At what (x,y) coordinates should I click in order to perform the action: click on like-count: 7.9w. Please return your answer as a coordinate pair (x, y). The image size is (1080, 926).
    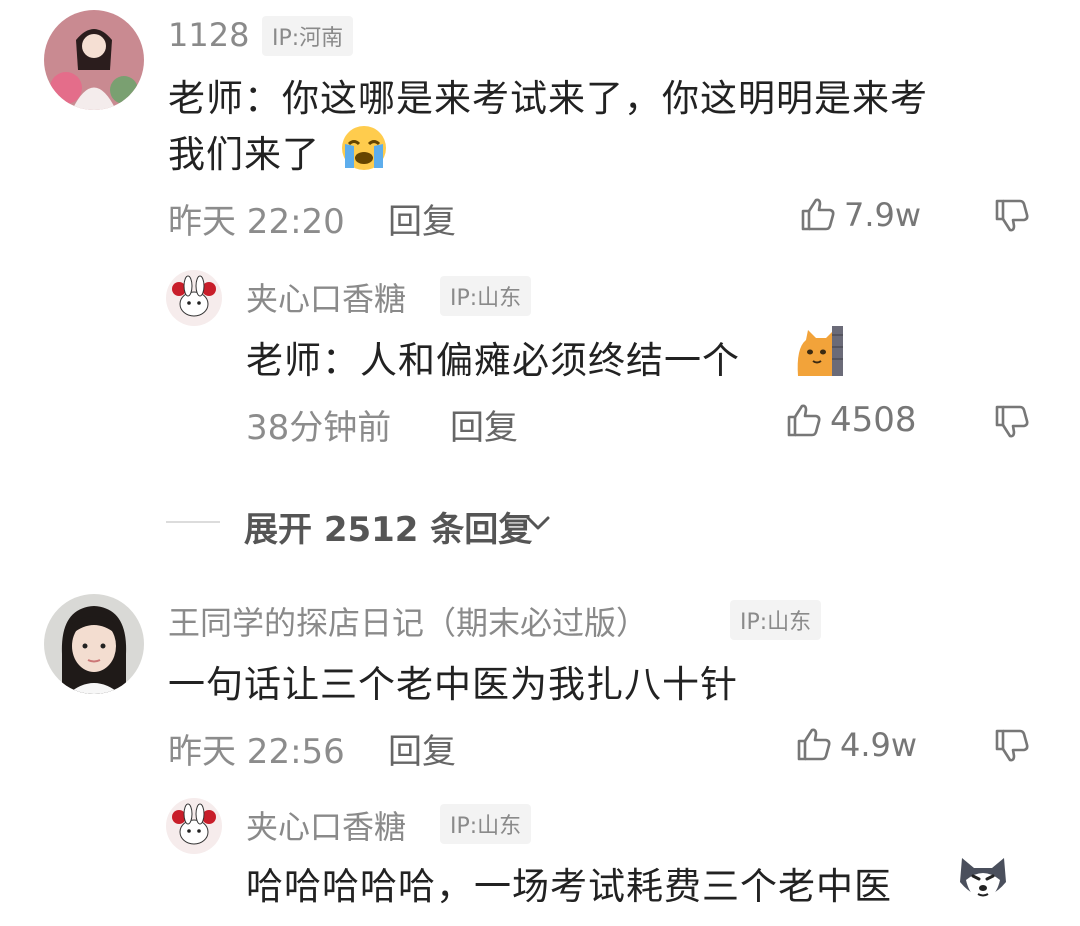
    Looking at the image, I should click on (883, 215).